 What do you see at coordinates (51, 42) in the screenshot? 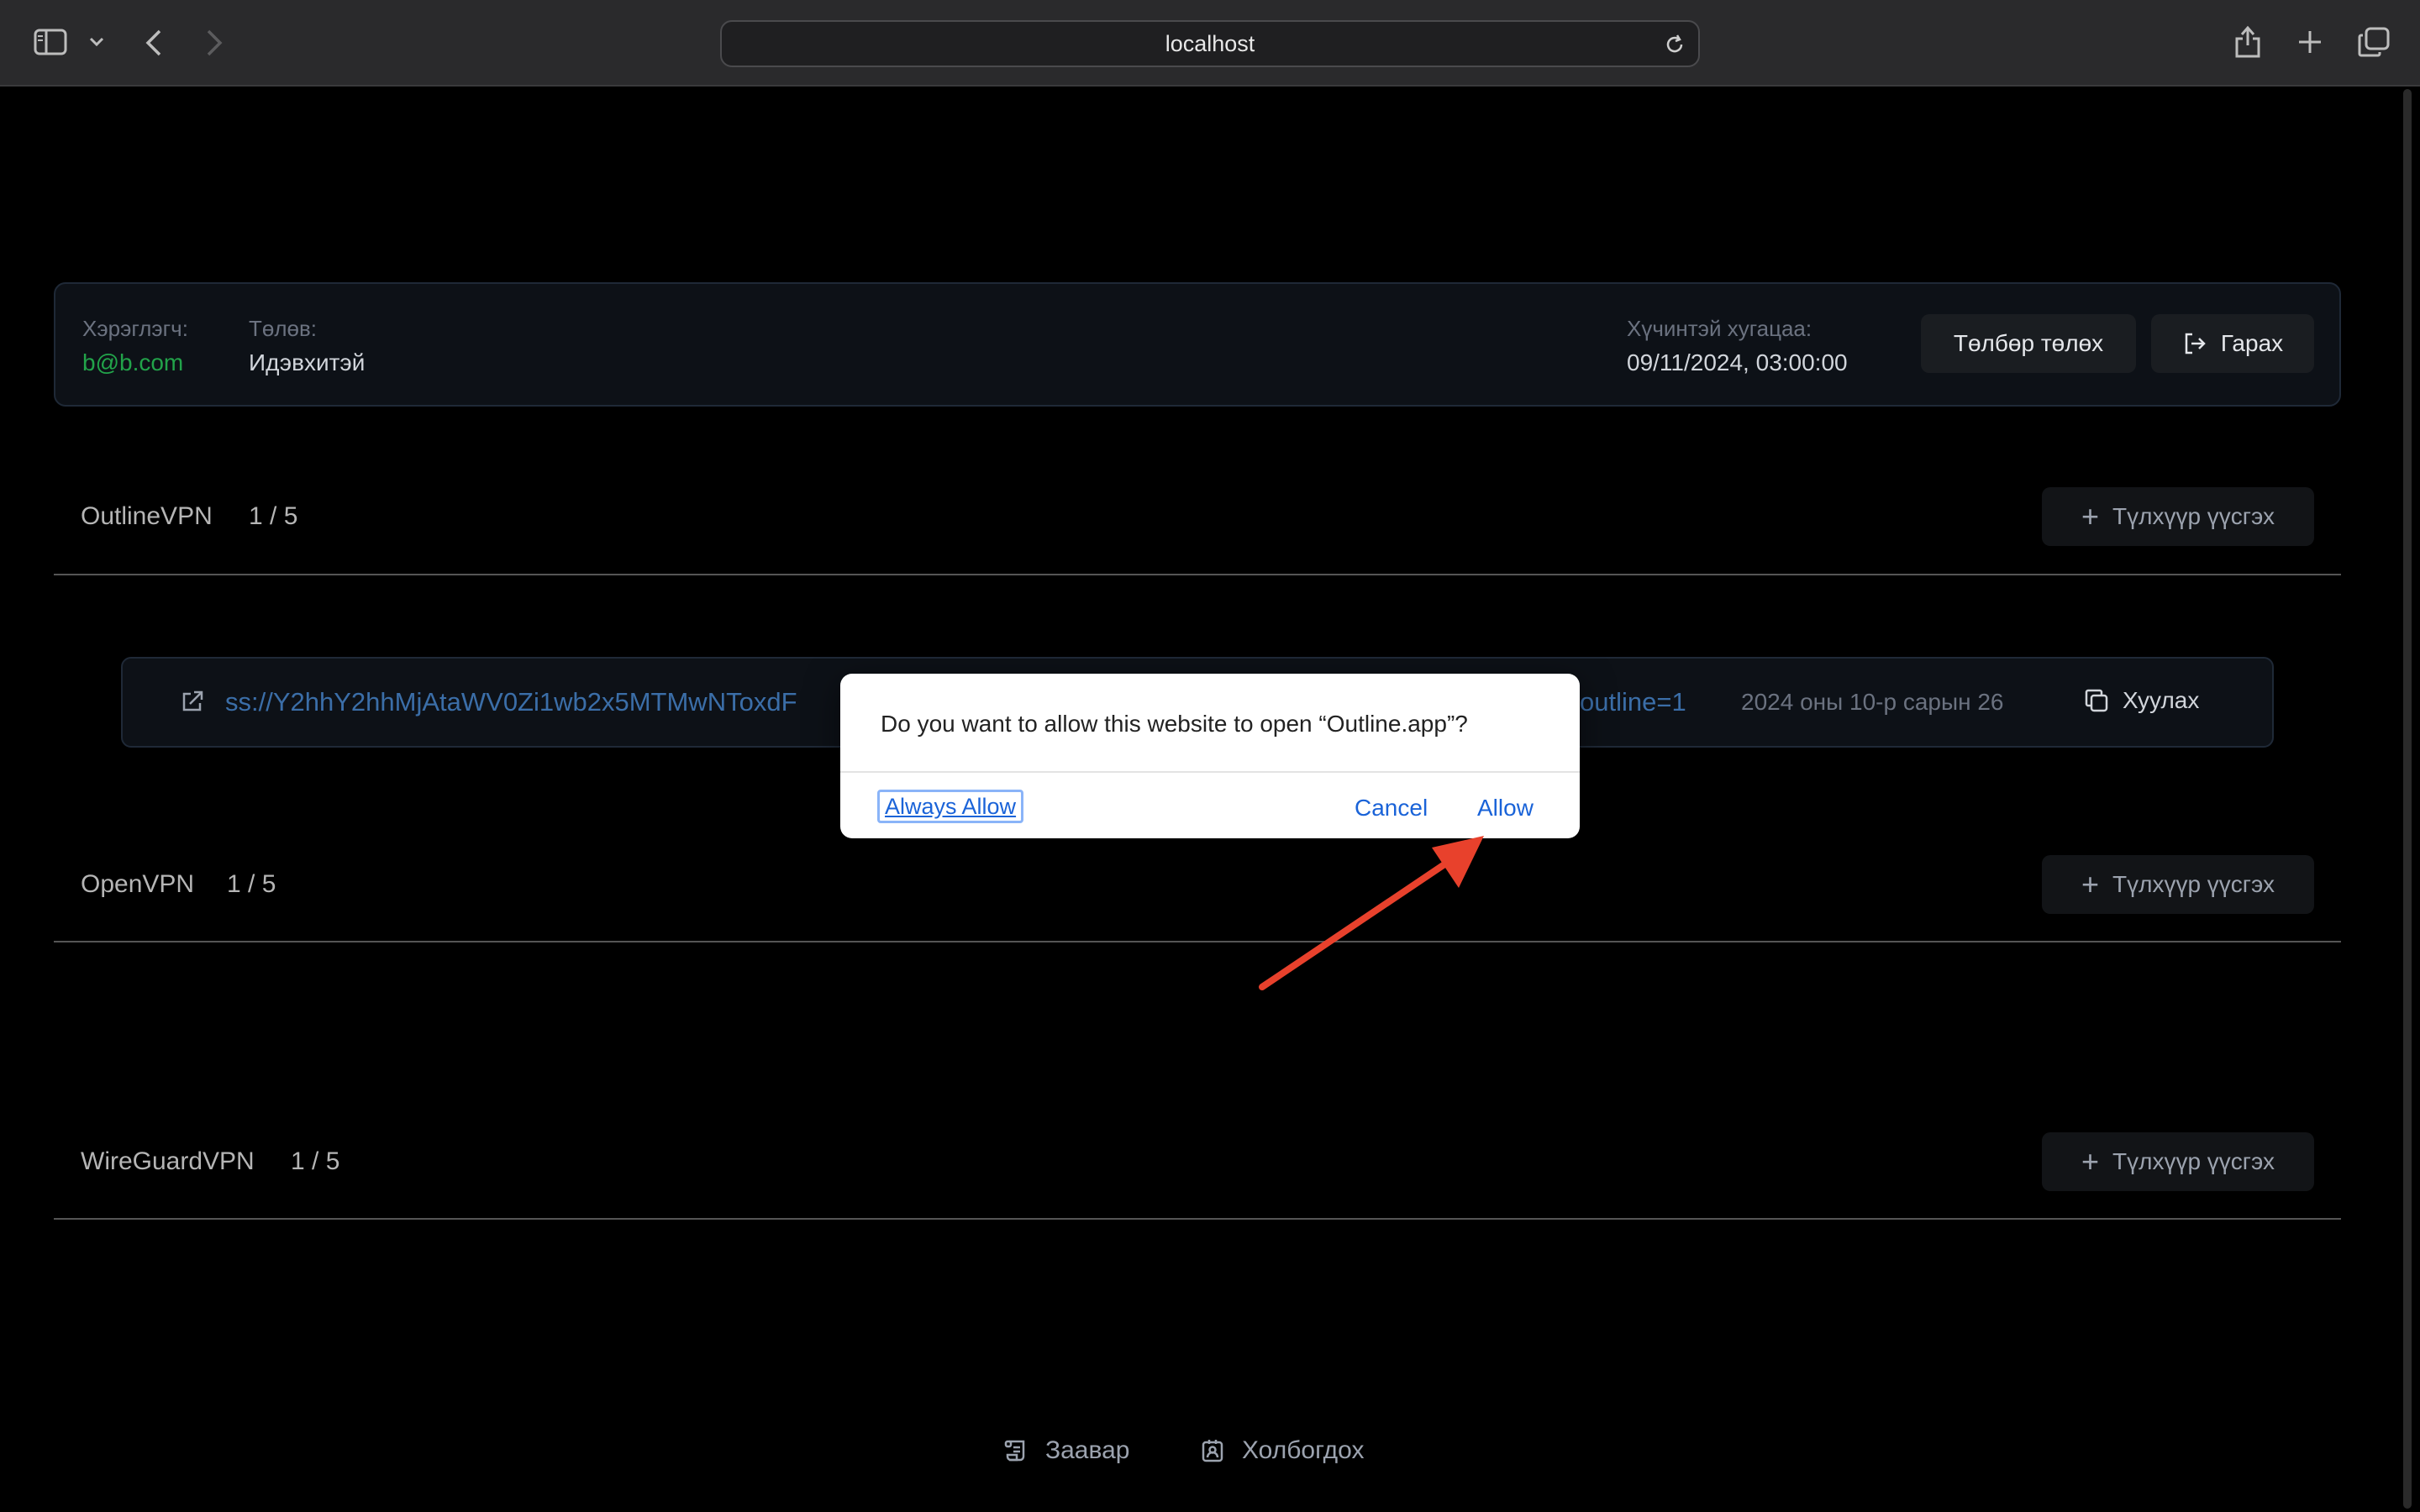
I see `sidebar-toggle-icon` at bounding box center [51, 42].